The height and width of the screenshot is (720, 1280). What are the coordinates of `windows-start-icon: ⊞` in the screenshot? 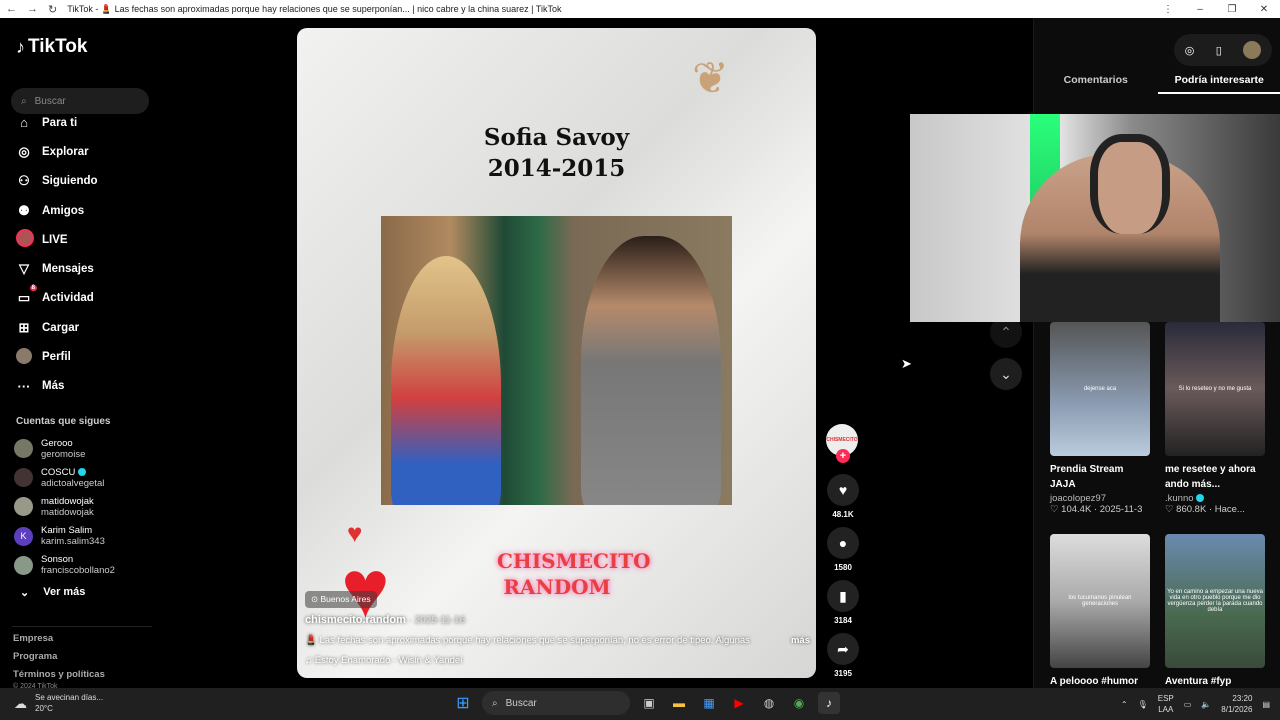 It's located at (463, 703).